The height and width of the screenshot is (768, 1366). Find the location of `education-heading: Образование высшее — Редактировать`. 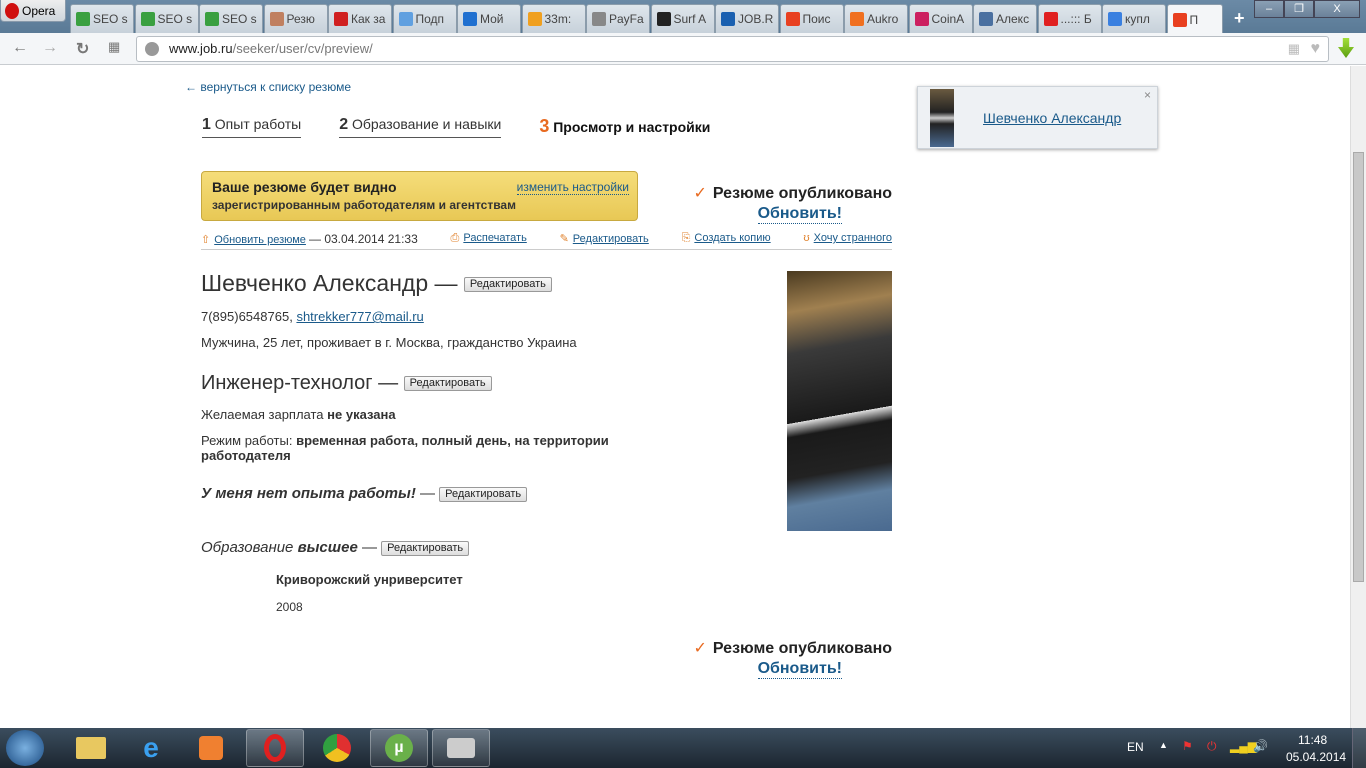

education-heading: Образование высшее — Редактировать is located at coordinates (335, 547).